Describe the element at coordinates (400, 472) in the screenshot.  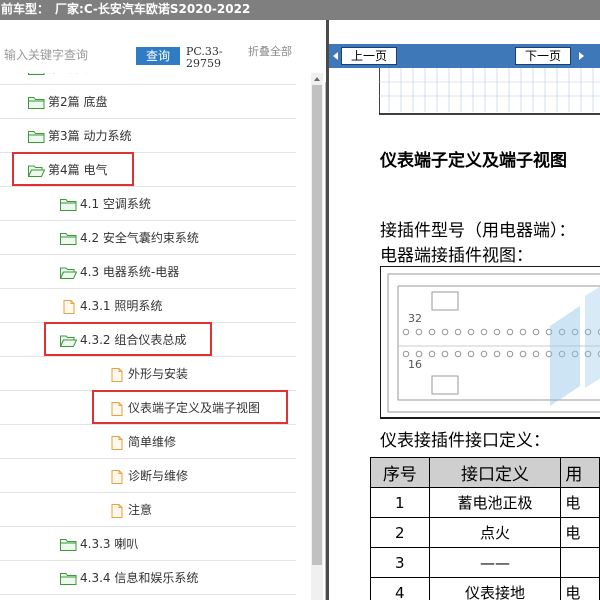
I see `table-header-cell: 序号` at that location.